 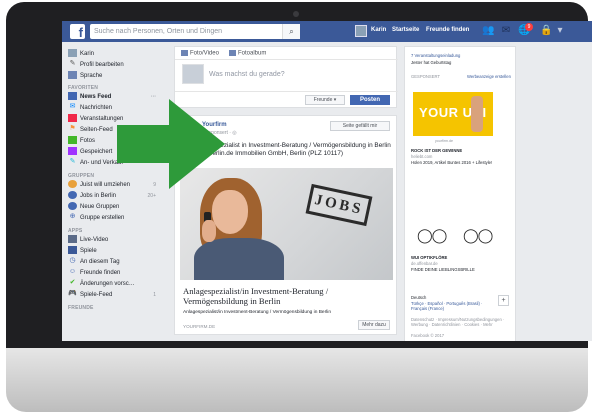 What do you see at coordinates (72, 261) in the screenshot?
I see `clock-icon: ◷` at bounding box center [72, 261].